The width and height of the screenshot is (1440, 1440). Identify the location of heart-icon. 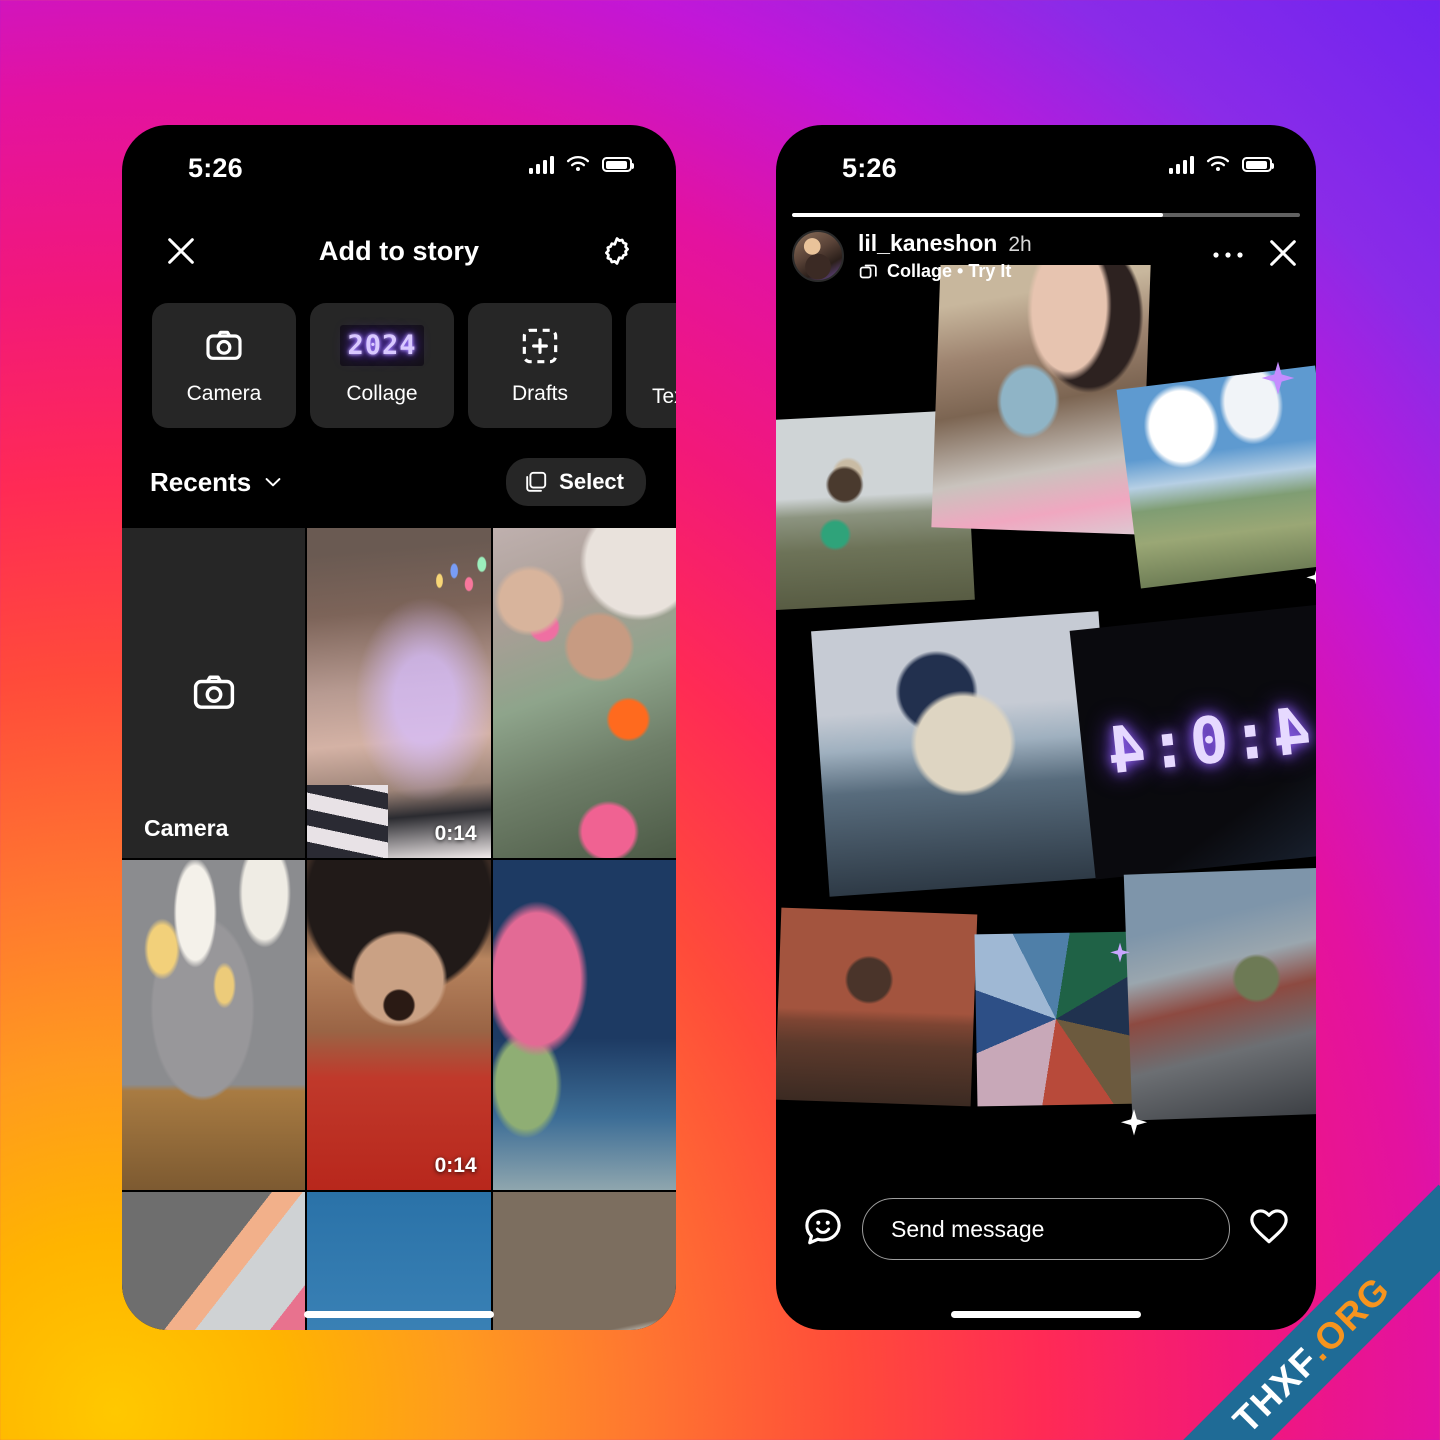
(1269, 1225).